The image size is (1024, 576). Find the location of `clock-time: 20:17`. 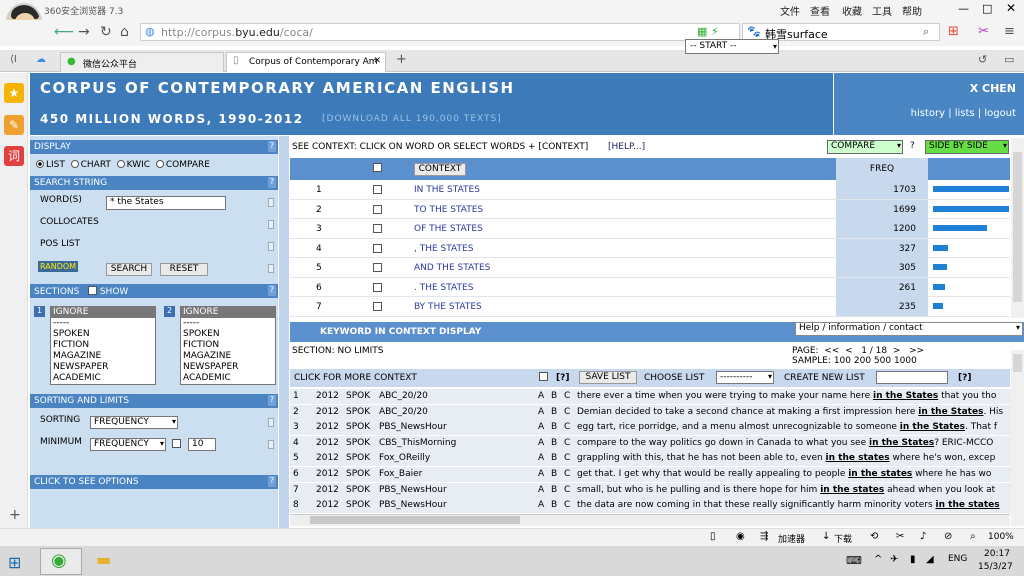

clock-time: 20:17 is located at coordinates (997, 554).